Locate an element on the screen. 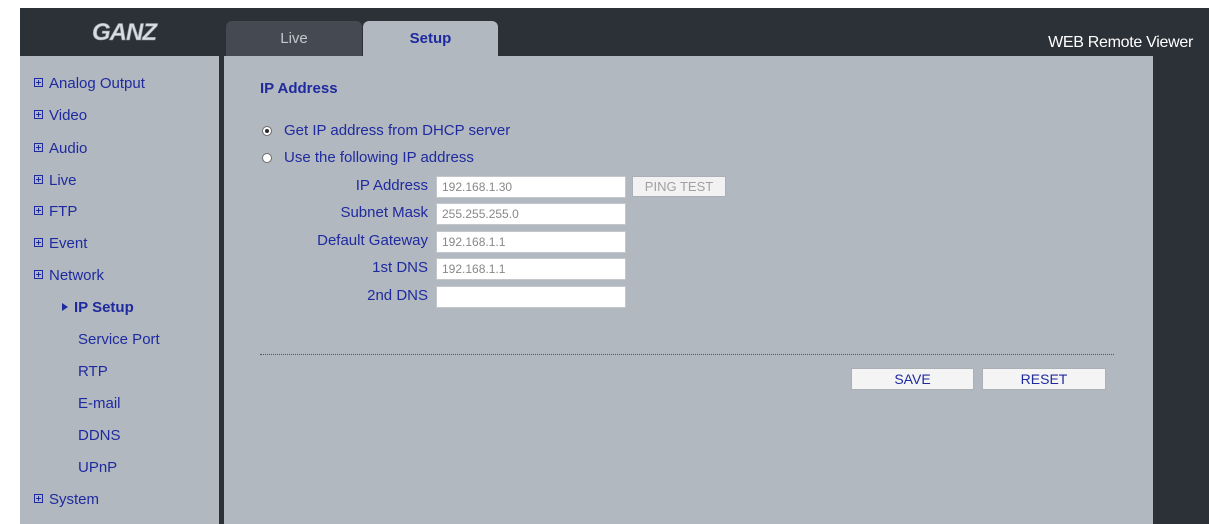 This screenshot has width=1209, height=524. subnet-mask-input is located at coordinates (531, 214).